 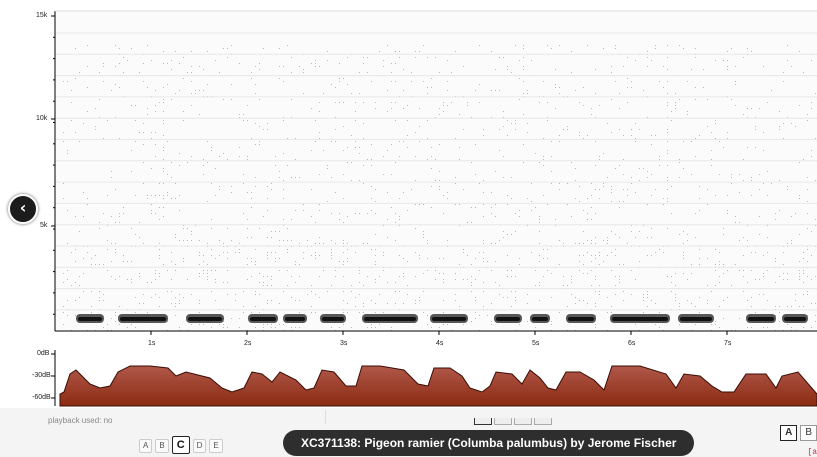 I want to click on mode-d-button: D, so click(x=199, y=446).